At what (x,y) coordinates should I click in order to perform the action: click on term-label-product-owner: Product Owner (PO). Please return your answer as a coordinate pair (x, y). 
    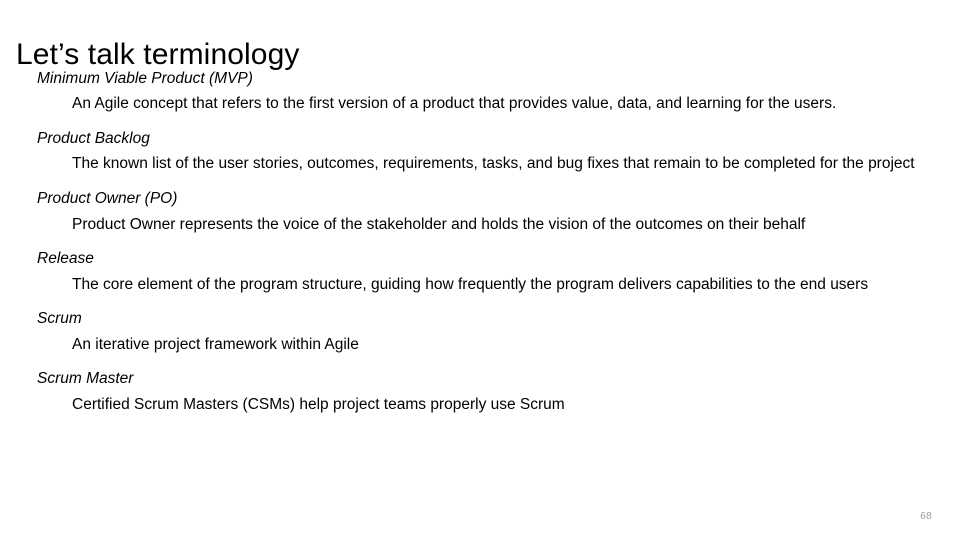
    Looking at the image, I should click on (107, 199).